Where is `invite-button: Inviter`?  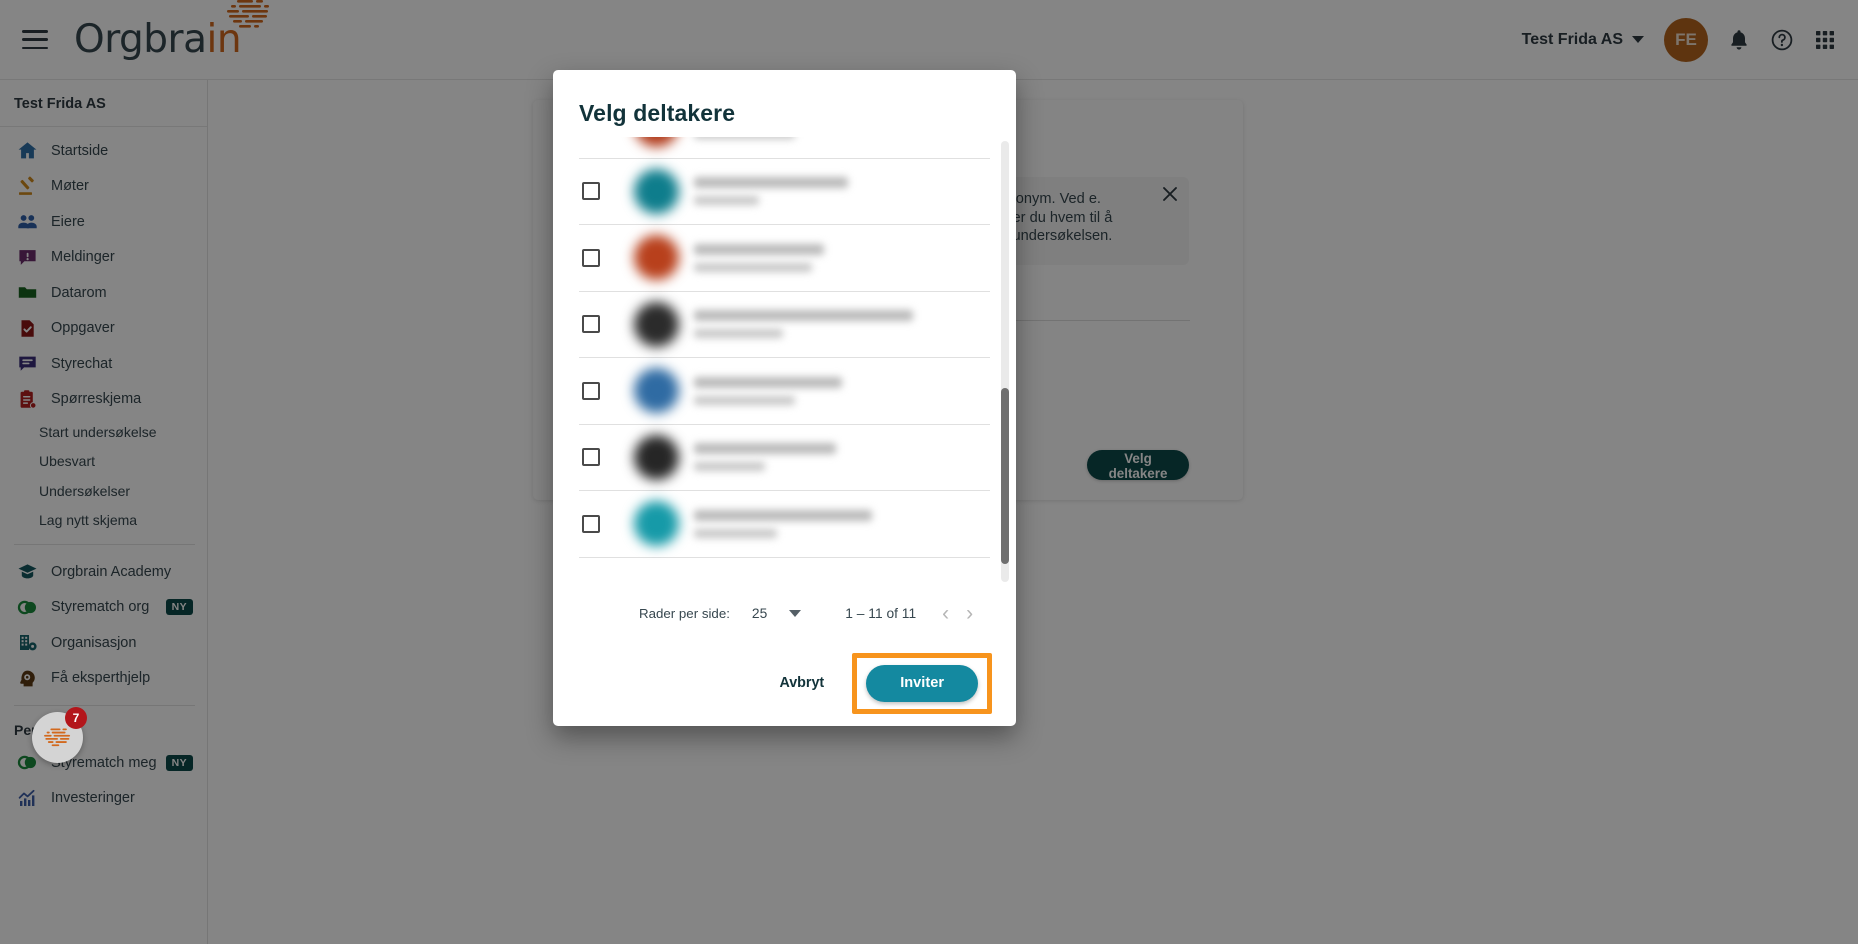 invite-button: Inviter is located at coordinates (922, 683).